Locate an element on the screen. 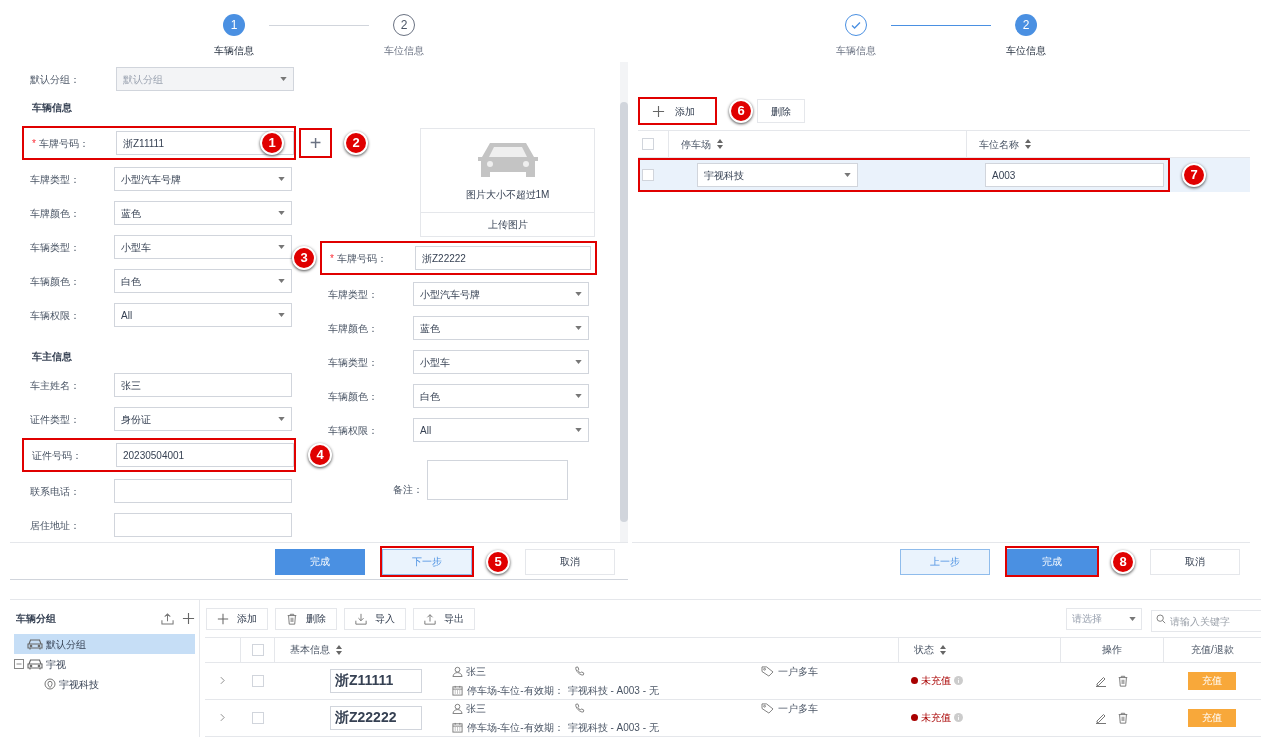 The width and height of the screenshot is (1261, 743). field-label: 证件类型： is located at coordinates (55, 419).